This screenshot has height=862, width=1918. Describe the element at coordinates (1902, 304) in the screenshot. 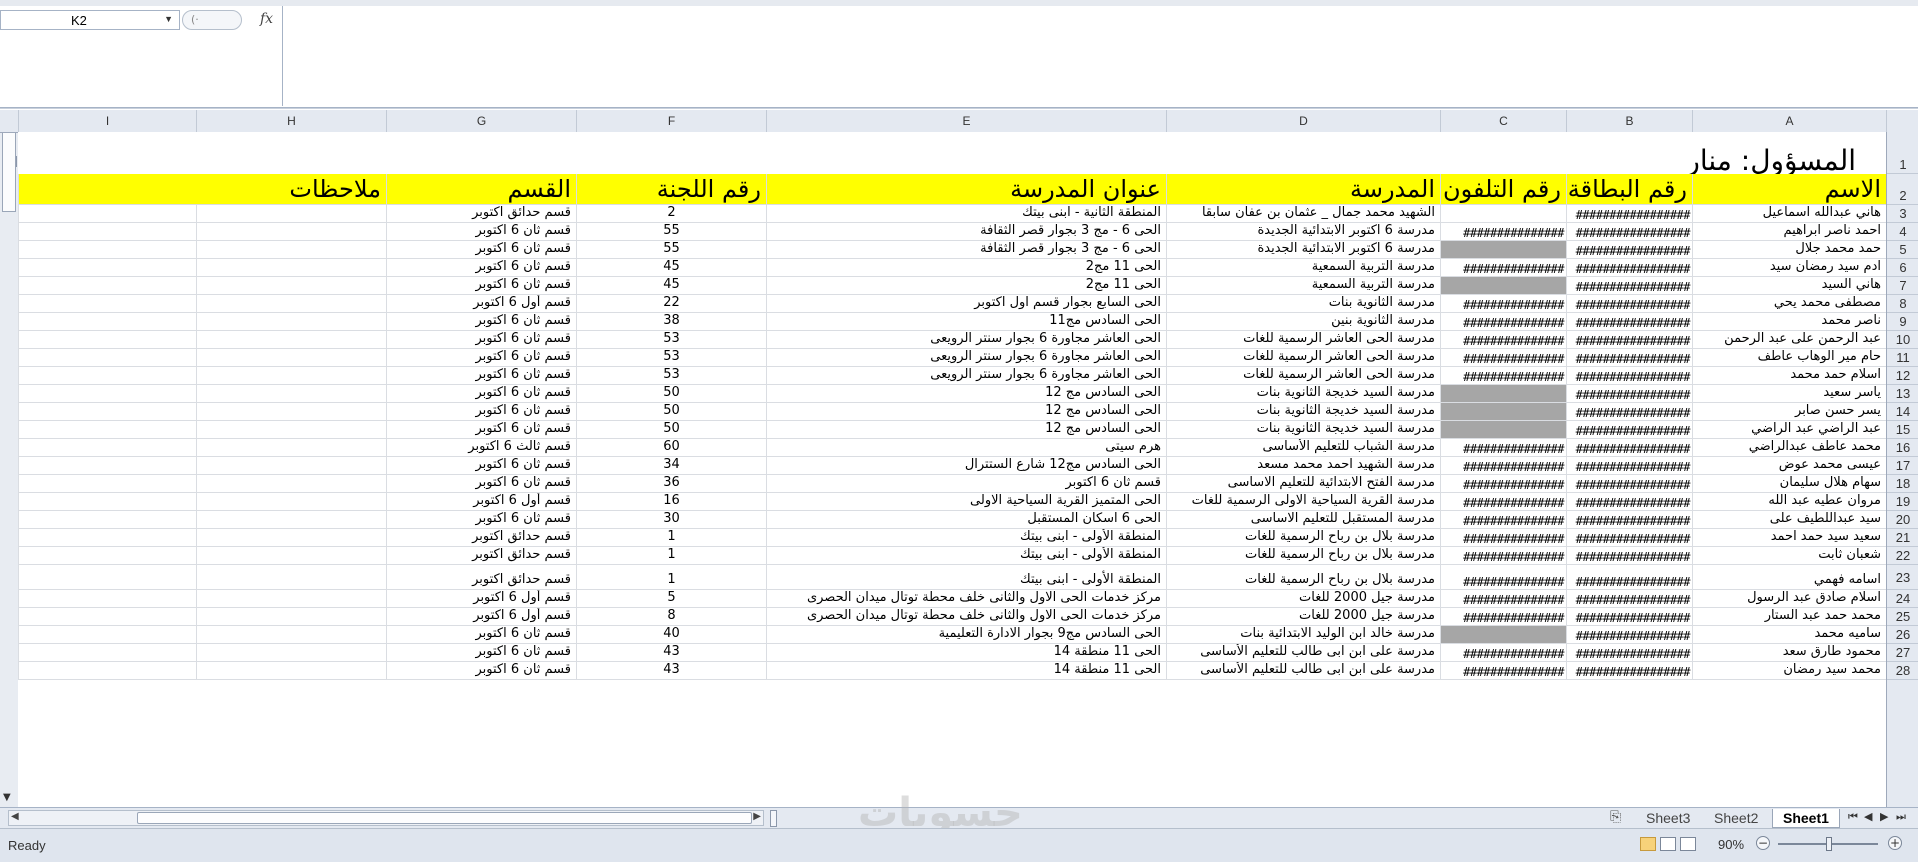

I see `row-header: 8` at that location.